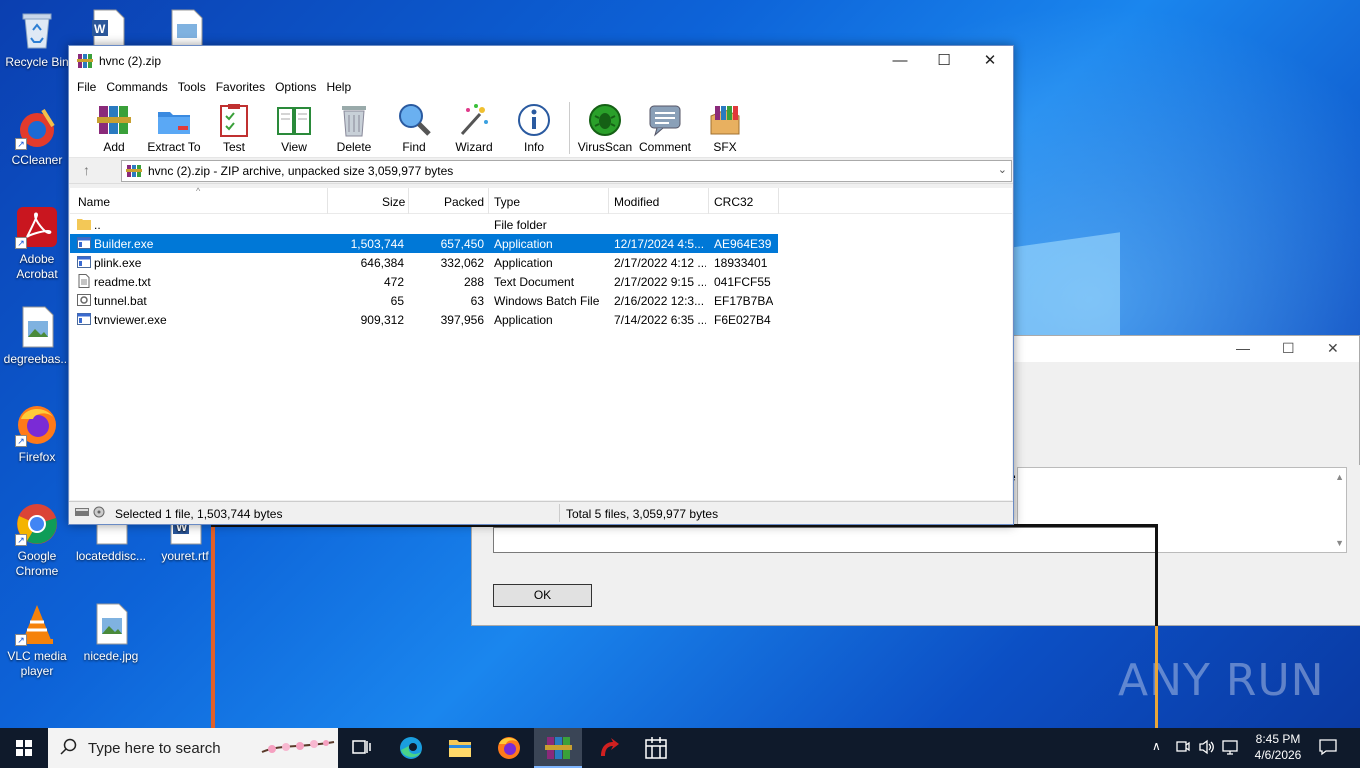 The image size is (1360, 768). What do you see at coordinates (1002, 169) in the screenshot?
I see `chevron-down-icon: ⌄` at bounding box center [1002, 169].